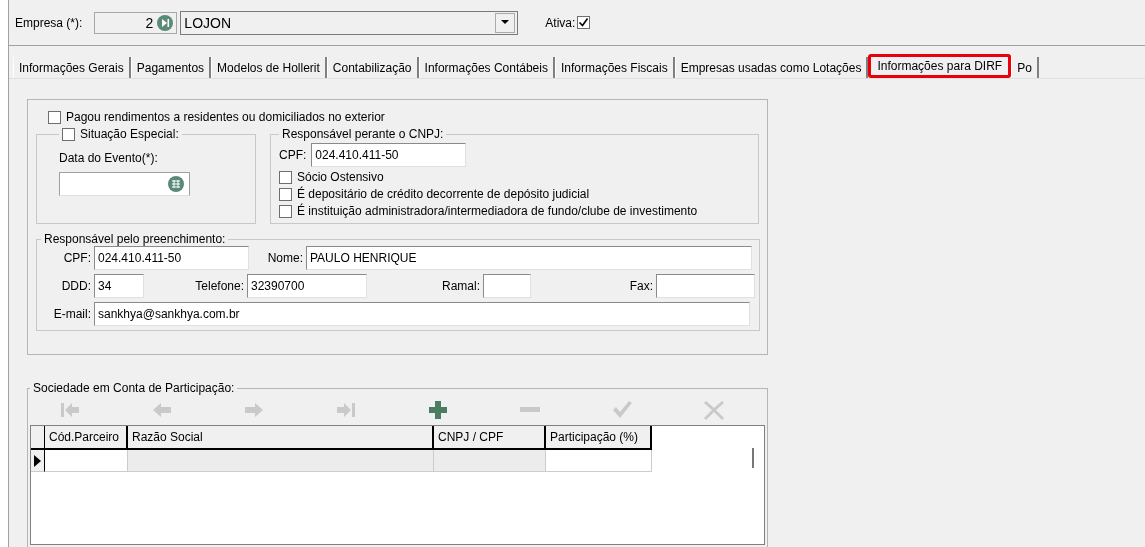  What do you see at coordinates (119, 286) in the screenshot?
I see `input-field: 34` at bounding box center [119, 286].